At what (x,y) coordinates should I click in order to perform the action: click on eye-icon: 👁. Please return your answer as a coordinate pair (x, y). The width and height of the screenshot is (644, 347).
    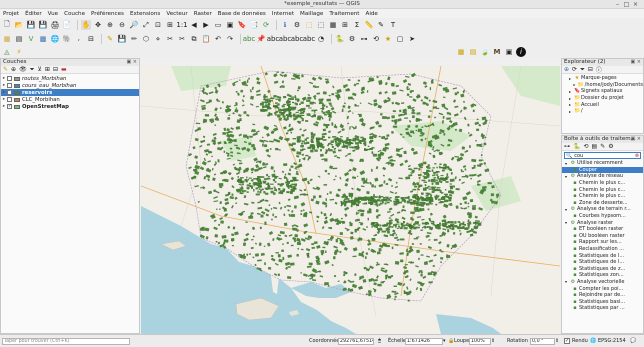
    Looking at the image, I should click on (23, 69).